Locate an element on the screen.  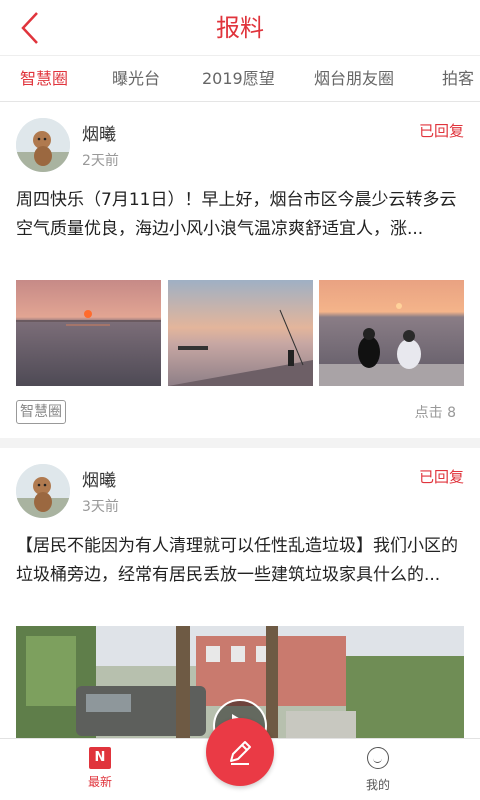
category-tag: 智慧圈 is located at coordinates (41, 412).